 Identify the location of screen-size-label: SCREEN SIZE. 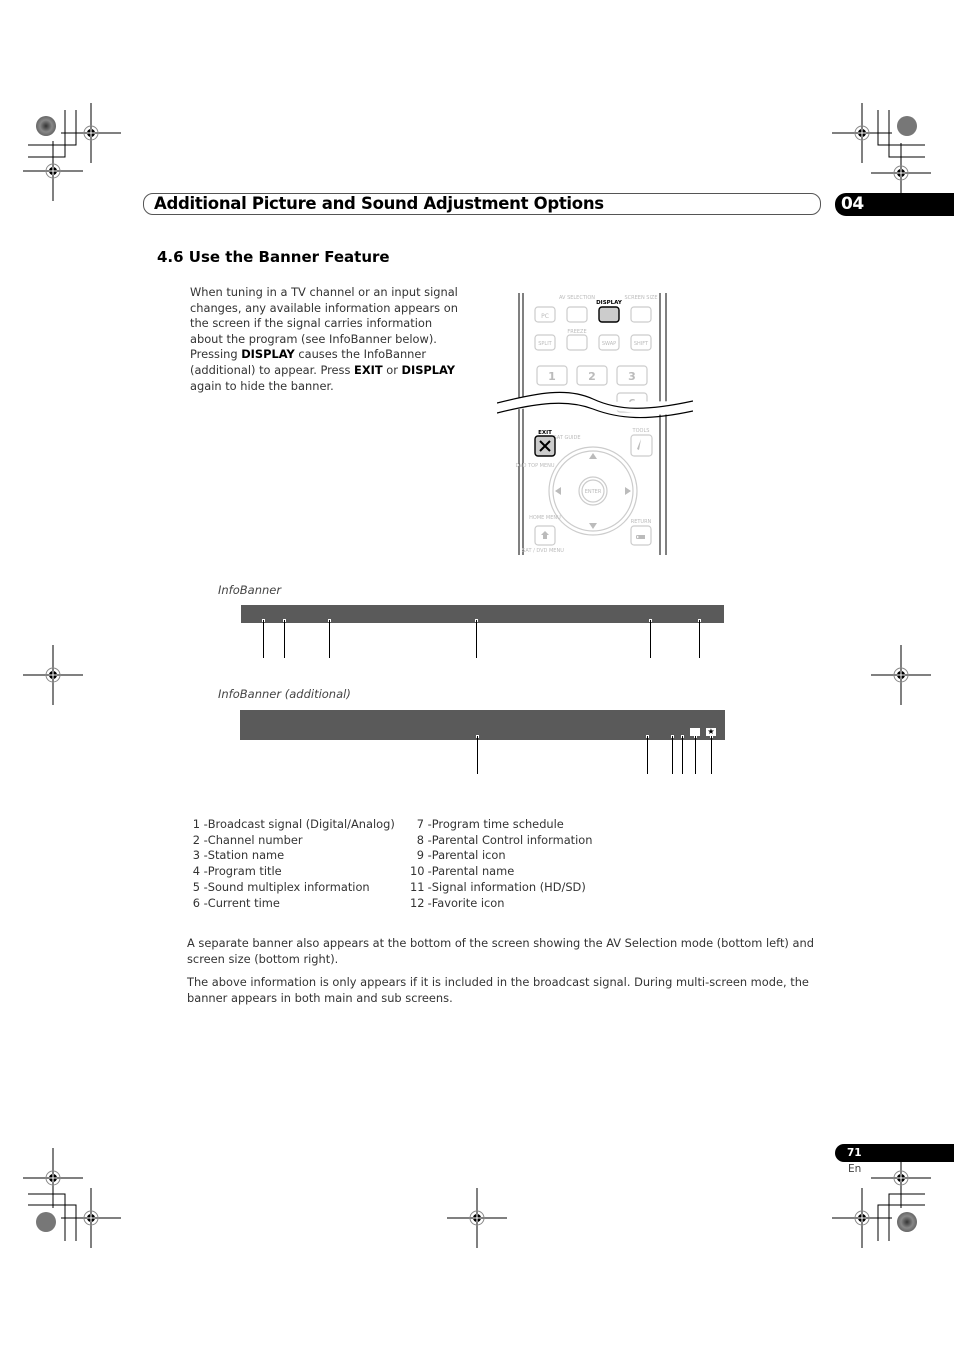
(640, 298).